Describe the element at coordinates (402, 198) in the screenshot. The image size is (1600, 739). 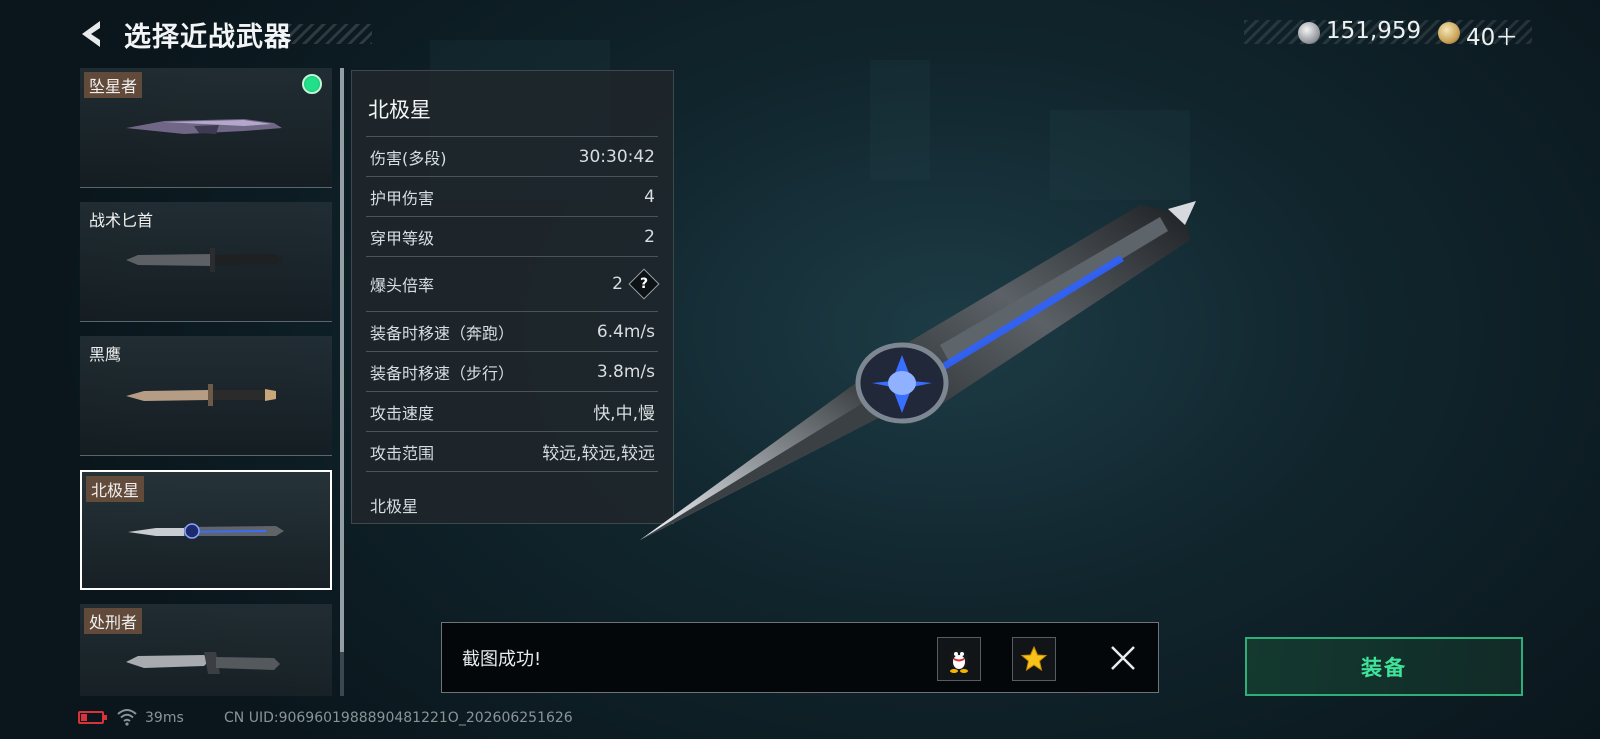
I see `stat-label: 护甲伤害` at that location.